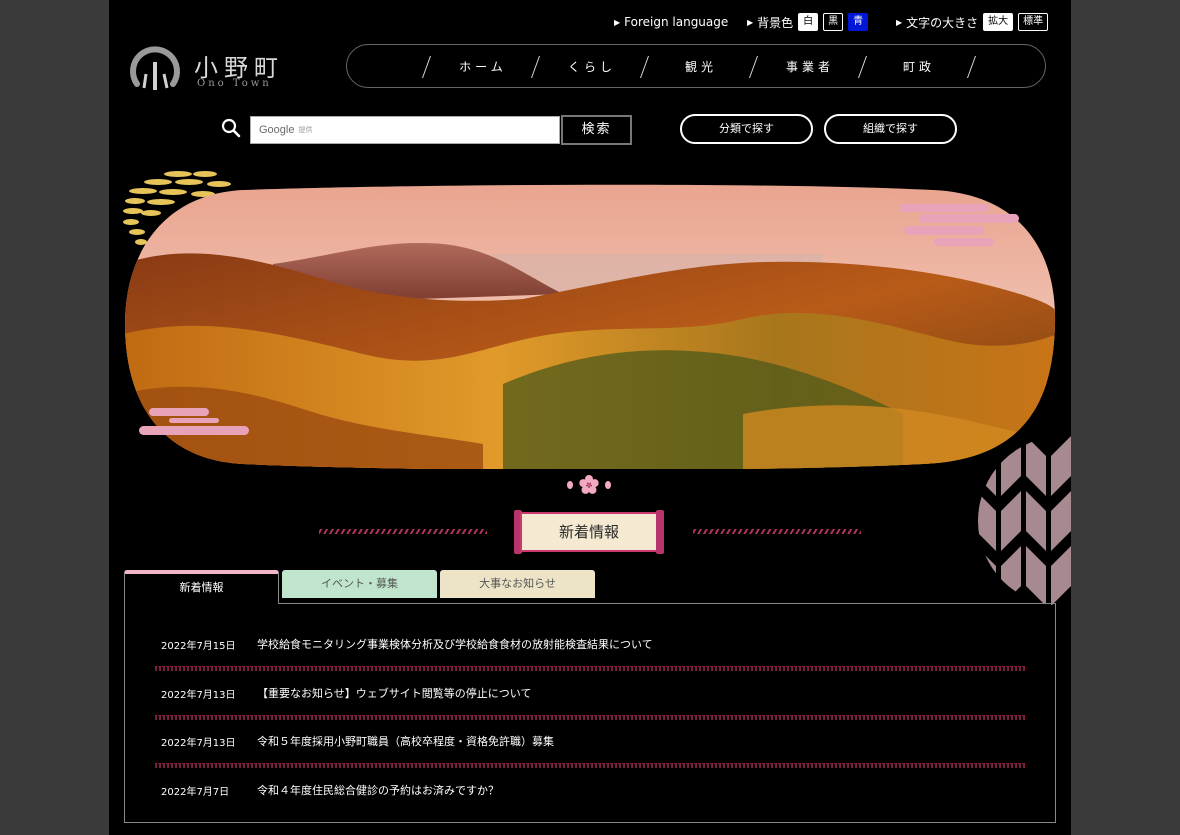 The image size is (1180, 835). What do you see at coordinates (810, 67) in the screenshot?
I see `nav-item-business: 事業者` at bounding box center [810, 67].